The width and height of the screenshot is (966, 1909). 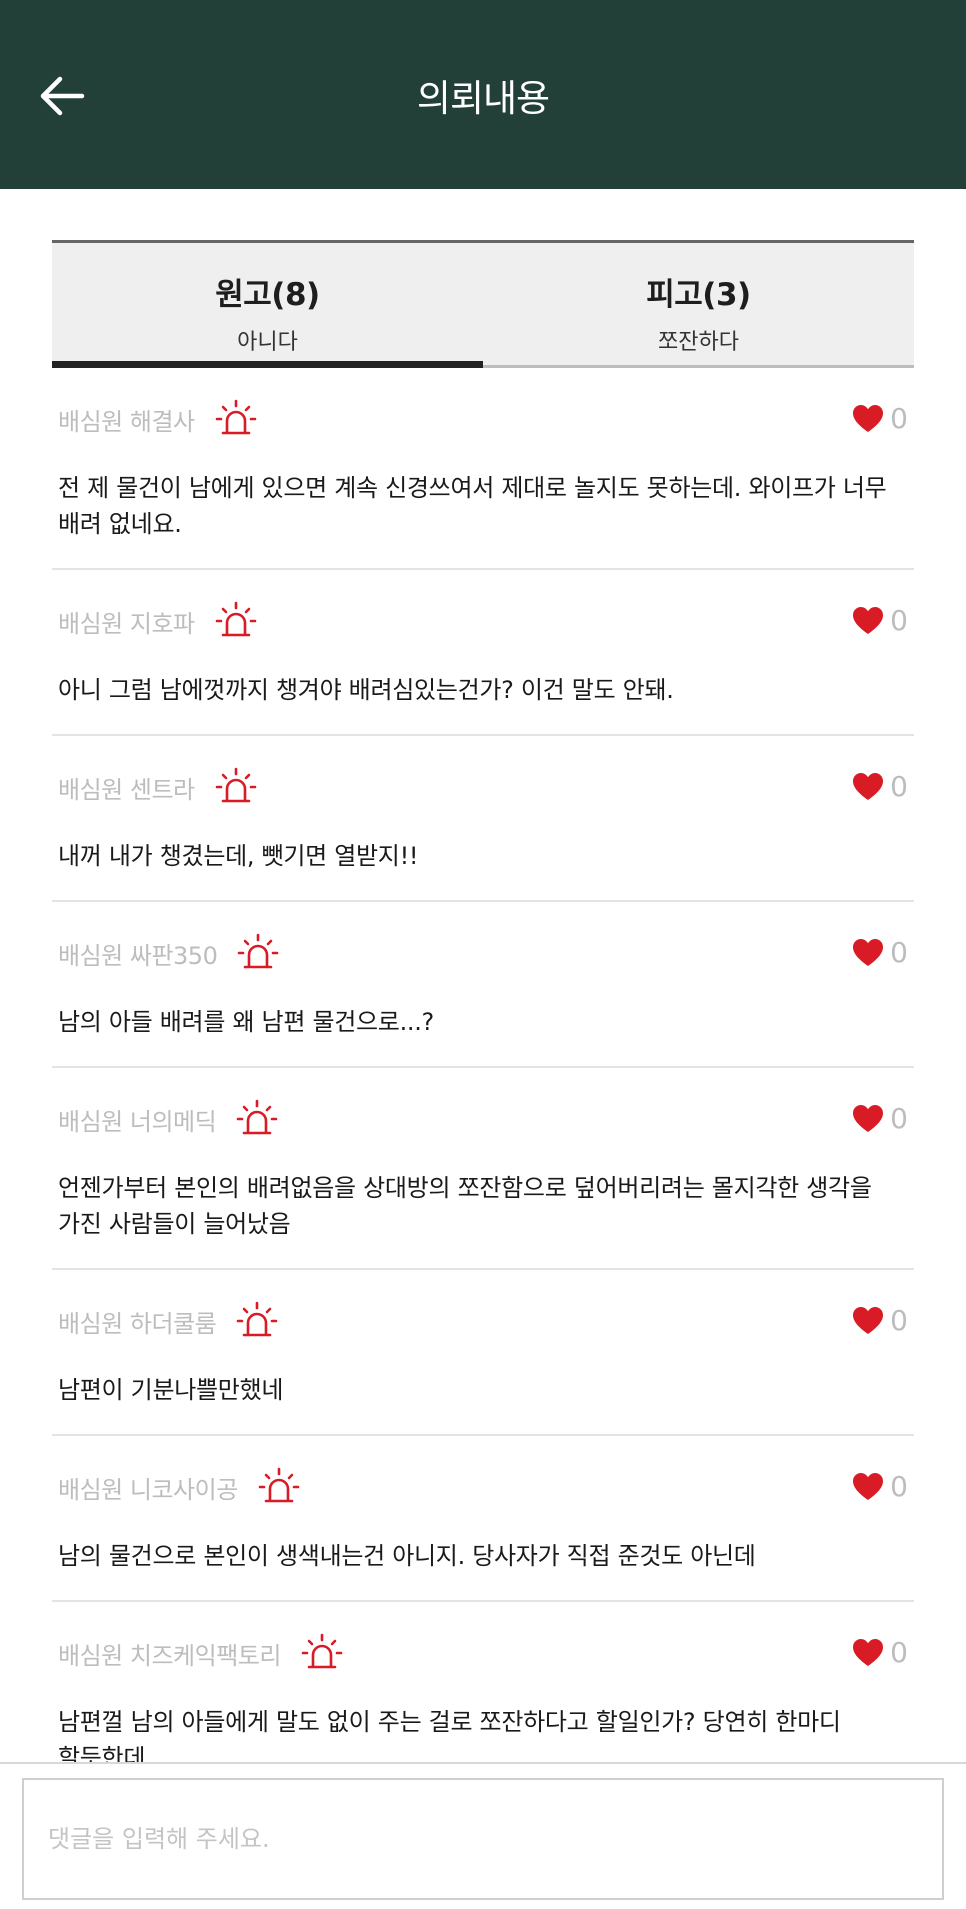 What do you see at coordinates (483, 1353) in the screenshot?
I see `comment-item: 배심원 하더쿨룸 0 남편이 기분나쁠만했네` at bounding box center [483, 1353].